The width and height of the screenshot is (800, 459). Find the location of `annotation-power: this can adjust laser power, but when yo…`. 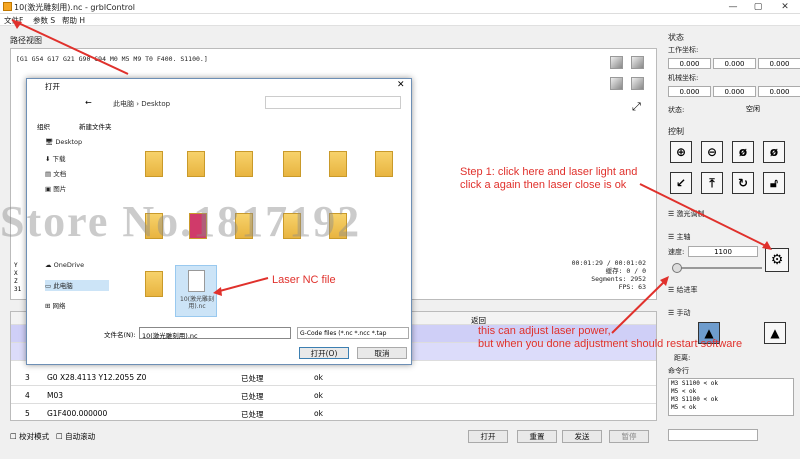

annotation-power: this can adjust laser power, but when yo… is located at coordinates (610, 337).